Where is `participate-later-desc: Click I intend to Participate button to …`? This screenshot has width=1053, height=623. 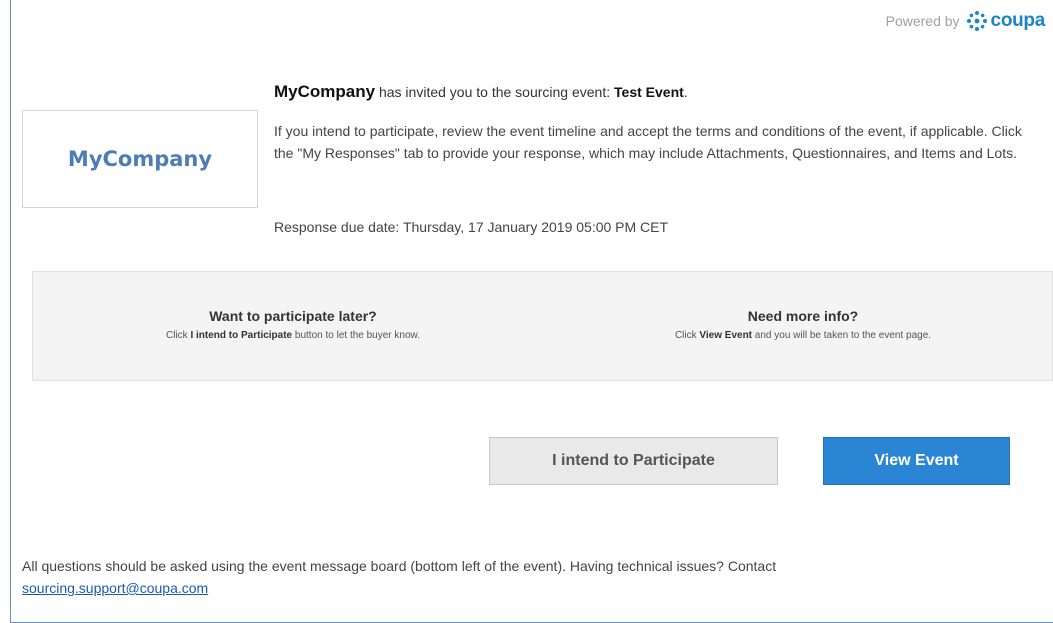 participate-later-desc: Click I intend to Participate button to … is located at coordinates (293, 335).